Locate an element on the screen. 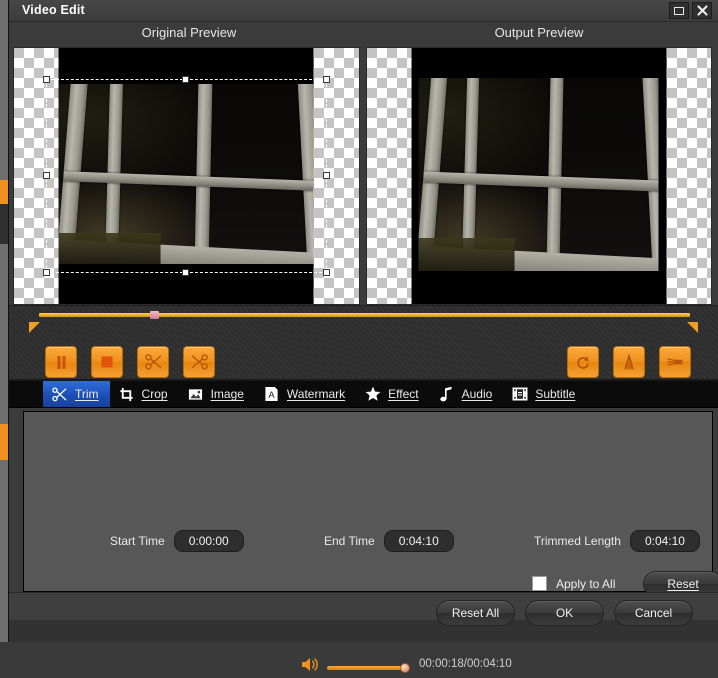 This screenshot has width=718, height=678. tab-effect-label: Effect is located at coordinates (403, 394).